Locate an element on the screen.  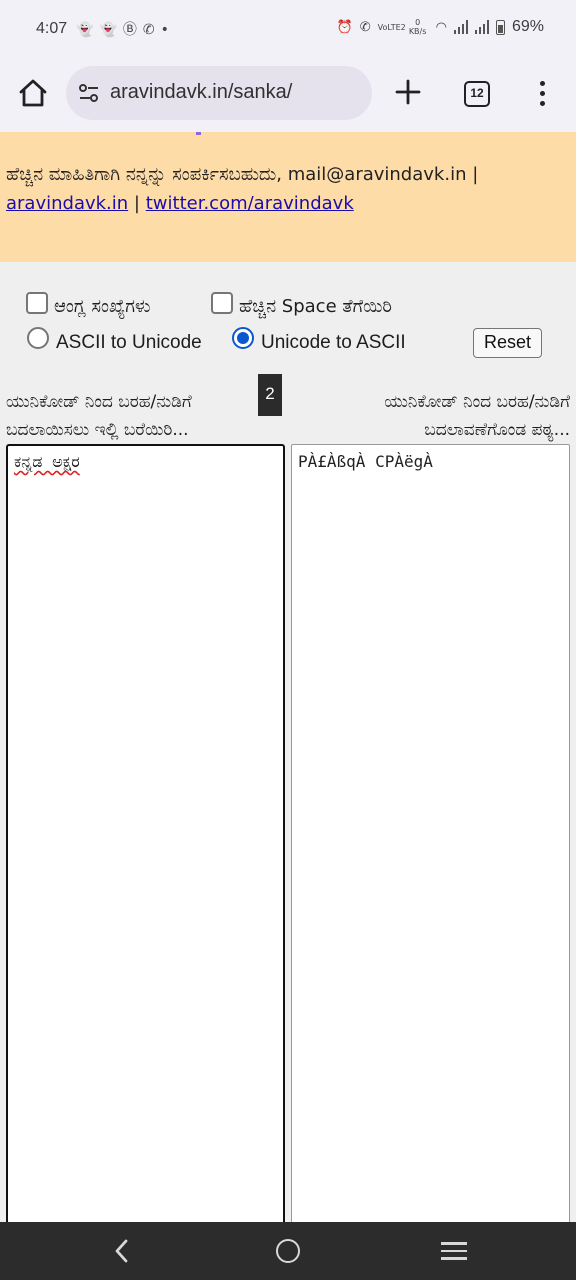
output-text: PÀ£ÀßqÀ CPÀëgÀ is located at coordinates (365, 461).